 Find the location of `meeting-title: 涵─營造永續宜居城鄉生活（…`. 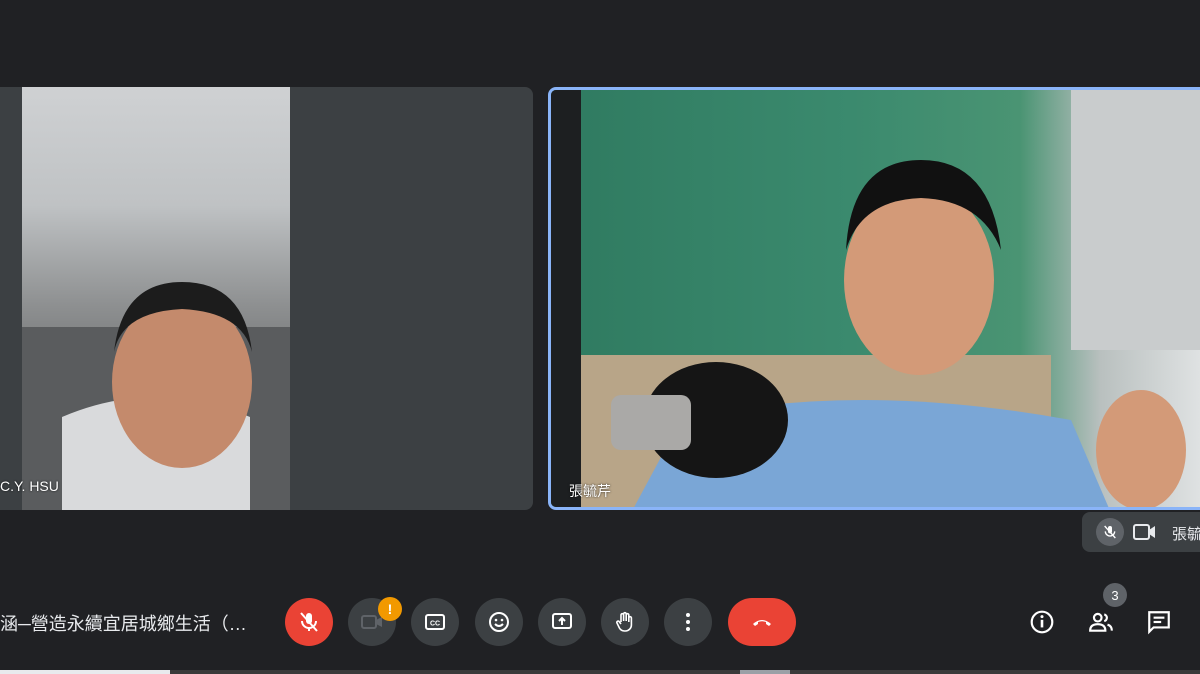

meeting-title: 涵─營造永續宜居城鄉生活（… is located at coordinates (123, 623).